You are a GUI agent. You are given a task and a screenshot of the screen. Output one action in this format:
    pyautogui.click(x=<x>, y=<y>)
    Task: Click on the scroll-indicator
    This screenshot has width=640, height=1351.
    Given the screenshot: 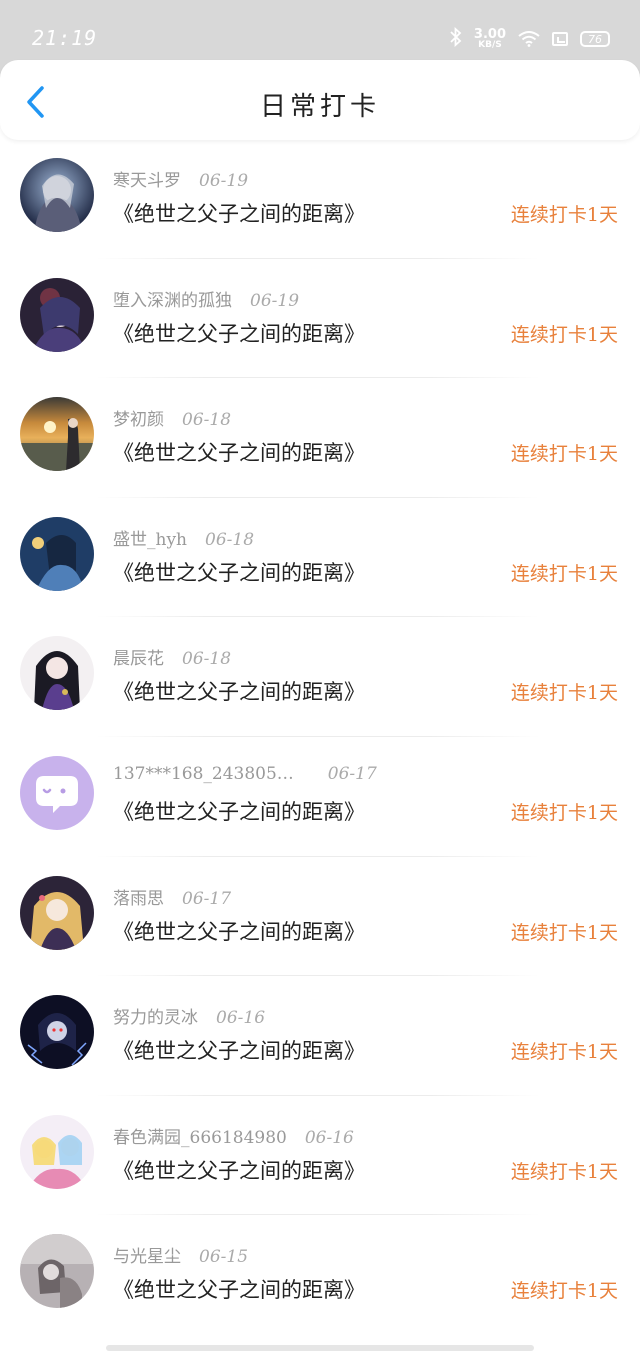 What is the action you would take?
    pyautogui.click(x=320, y=1348)
    